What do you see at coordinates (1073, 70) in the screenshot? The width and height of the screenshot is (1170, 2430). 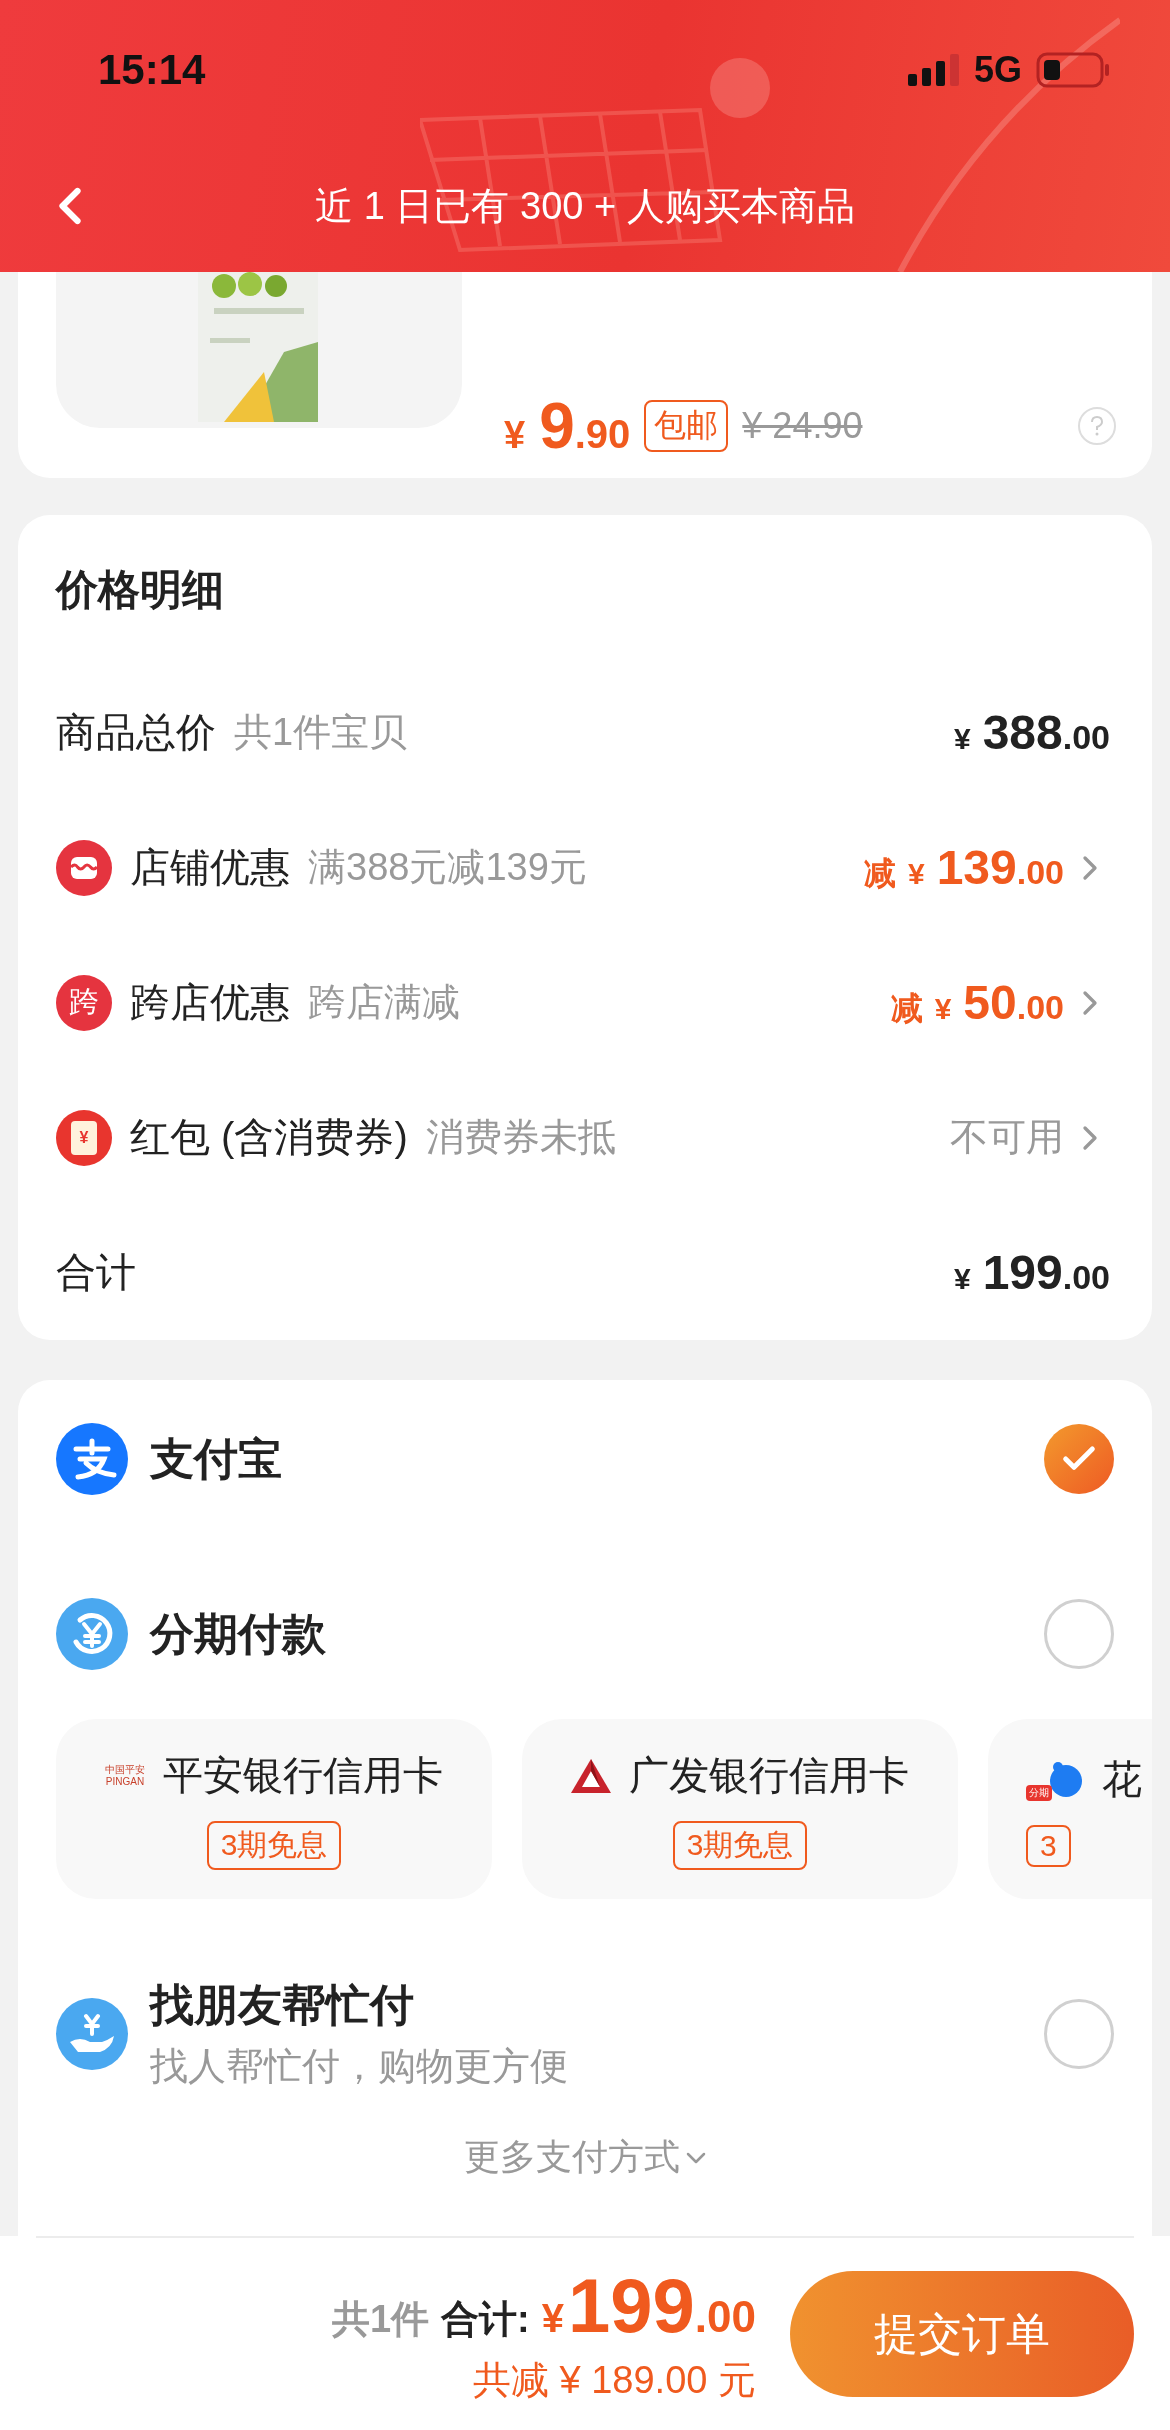 I see `battery-icon` at bounding box center [1073, 70].